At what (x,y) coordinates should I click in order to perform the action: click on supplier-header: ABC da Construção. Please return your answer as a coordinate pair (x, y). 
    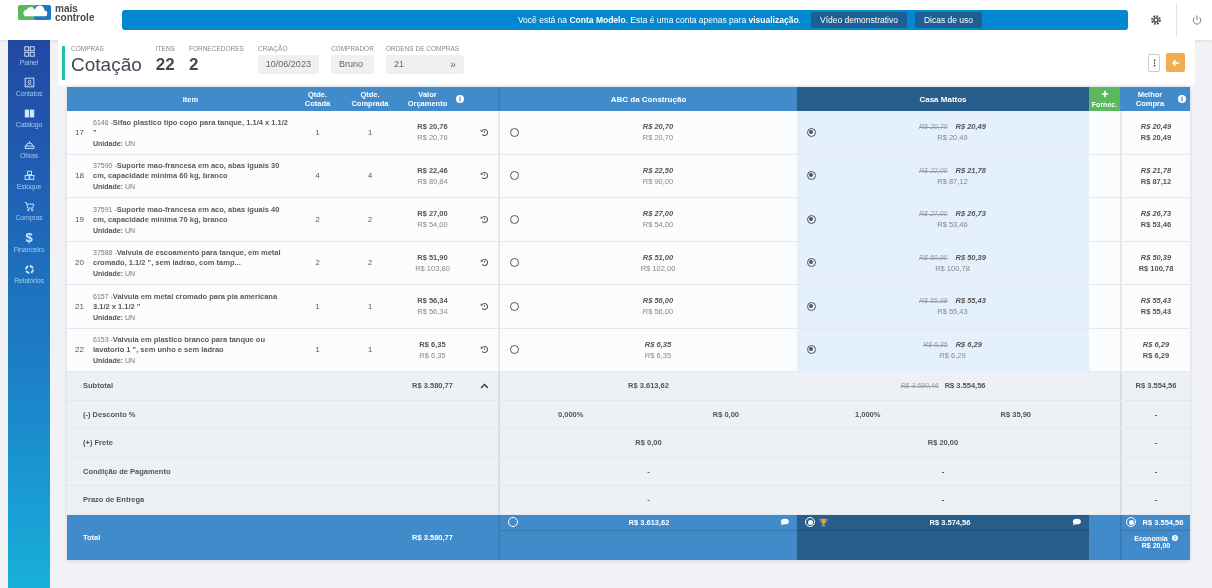
    Looking at the image, I should click on (648, 99).